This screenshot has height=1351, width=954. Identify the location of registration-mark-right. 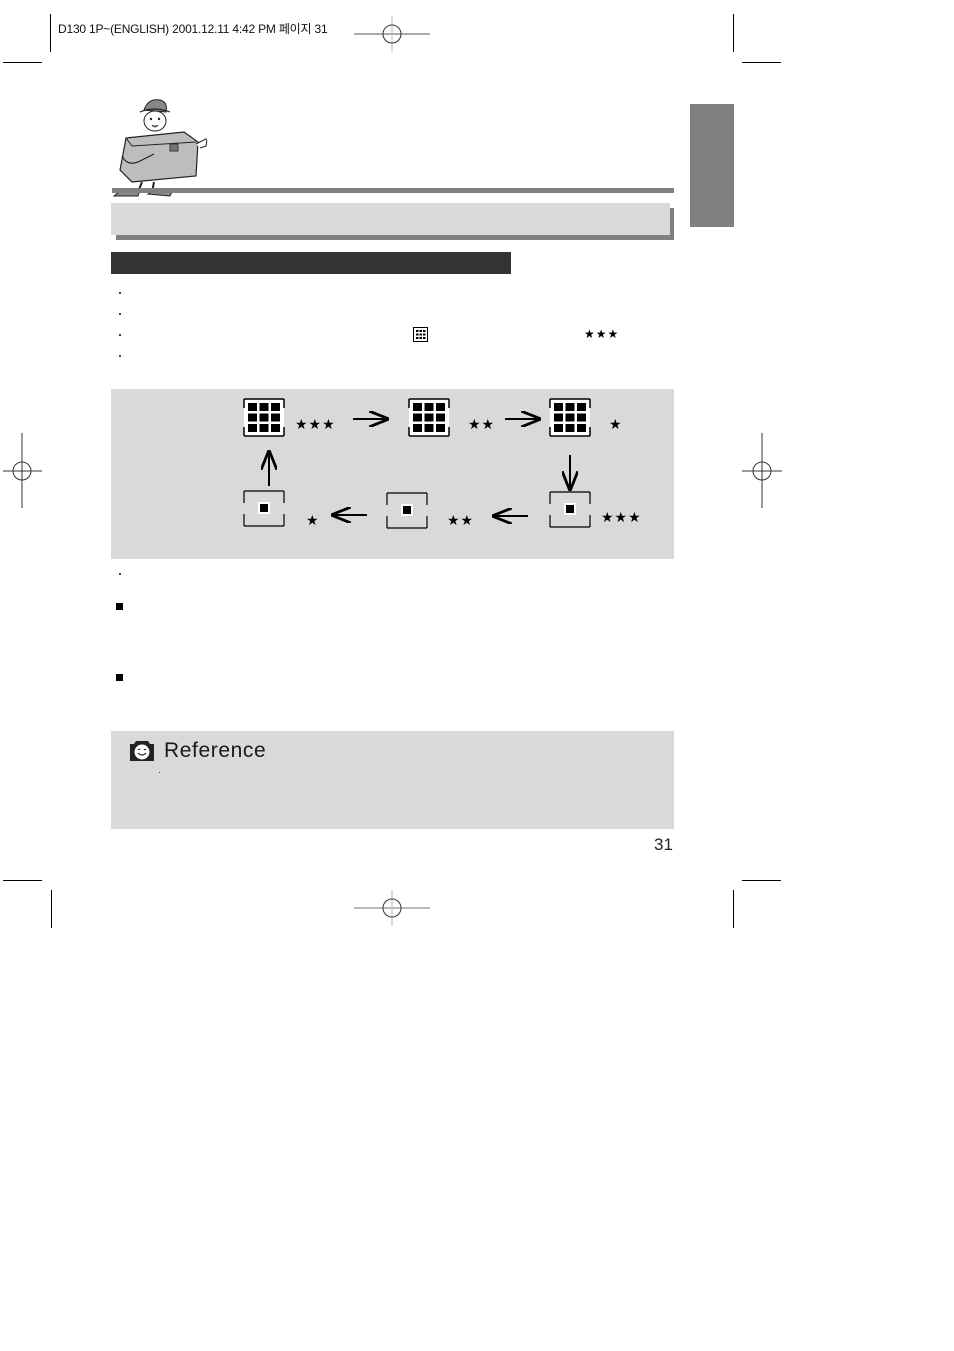
(762, 470).